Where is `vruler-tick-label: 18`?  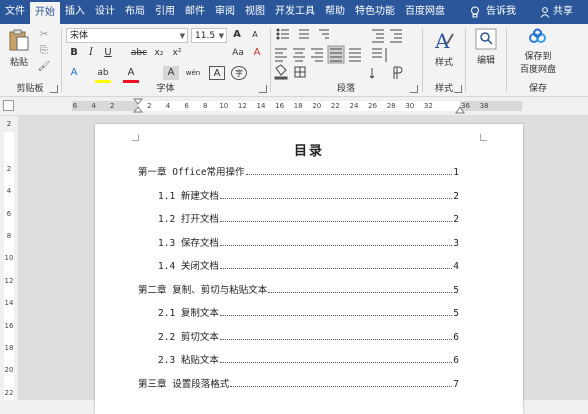
vruler-tick-label: 18 is located at coordinates (9, 348).